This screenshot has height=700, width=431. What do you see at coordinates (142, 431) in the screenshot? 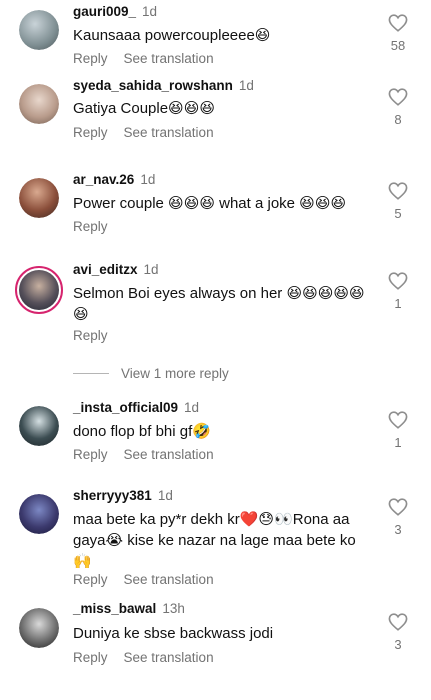
I see `comment-text: dono flop bf bhi gf🤣` at bounding box center [142, 431].